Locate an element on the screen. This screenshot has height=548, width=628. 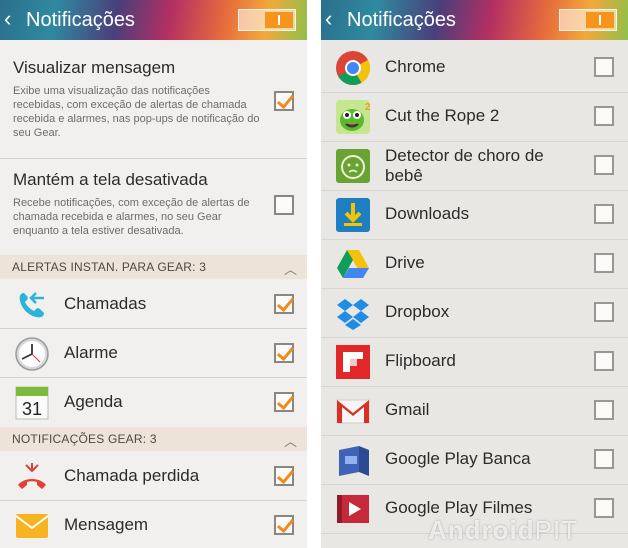
drive-checkbox is located at coordinates (604, 263).